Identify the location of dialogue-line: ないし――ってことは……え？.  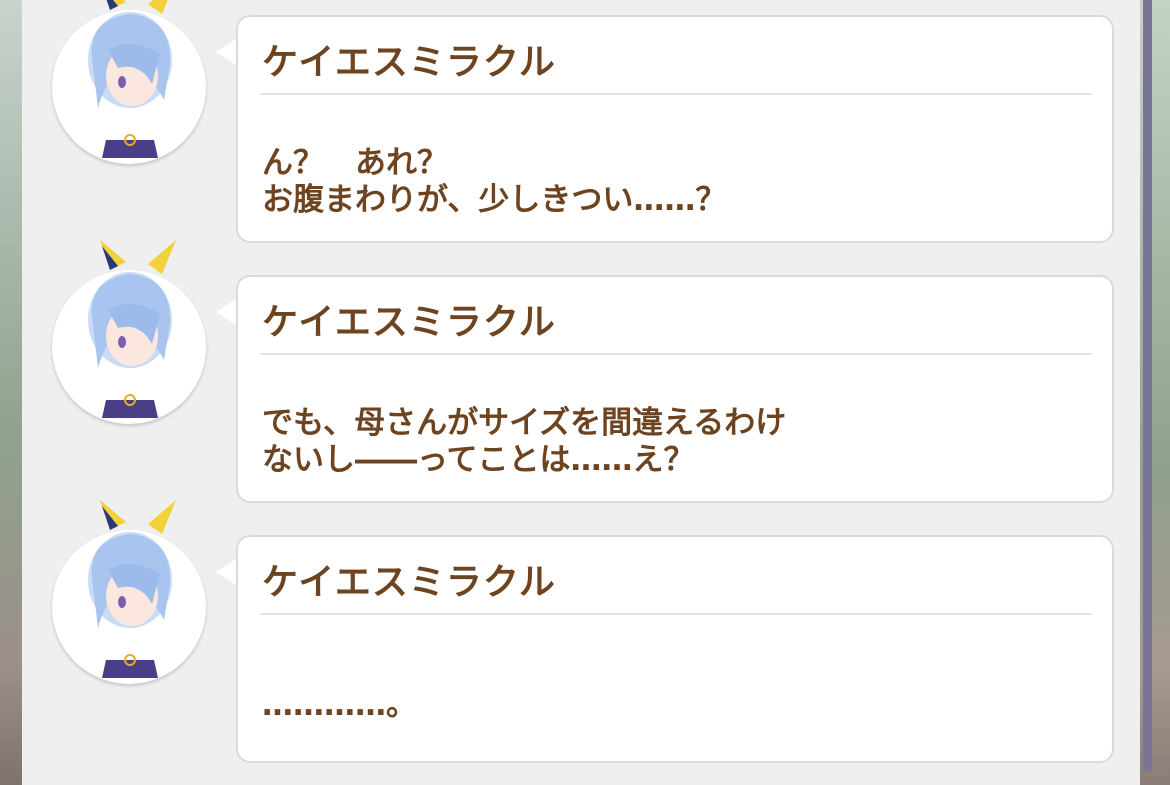
(478, 460).